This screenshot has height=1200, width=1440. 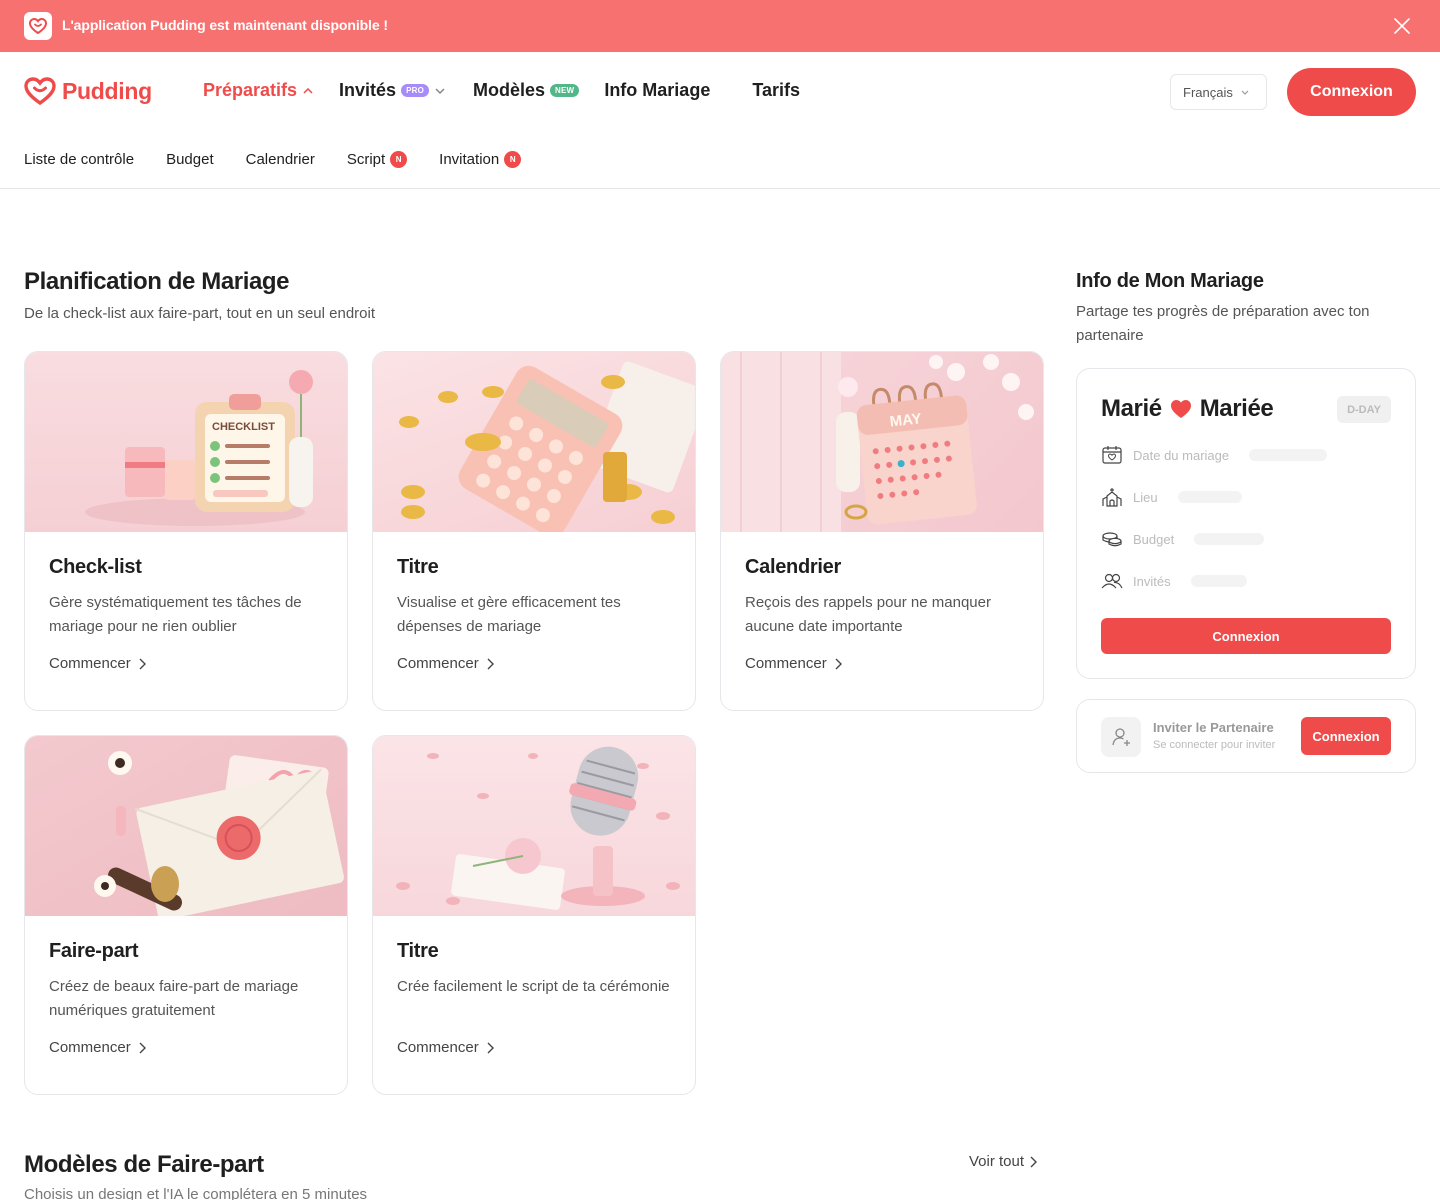 I want to click on nav-label: Tarifs, so click(x=776, y=90).